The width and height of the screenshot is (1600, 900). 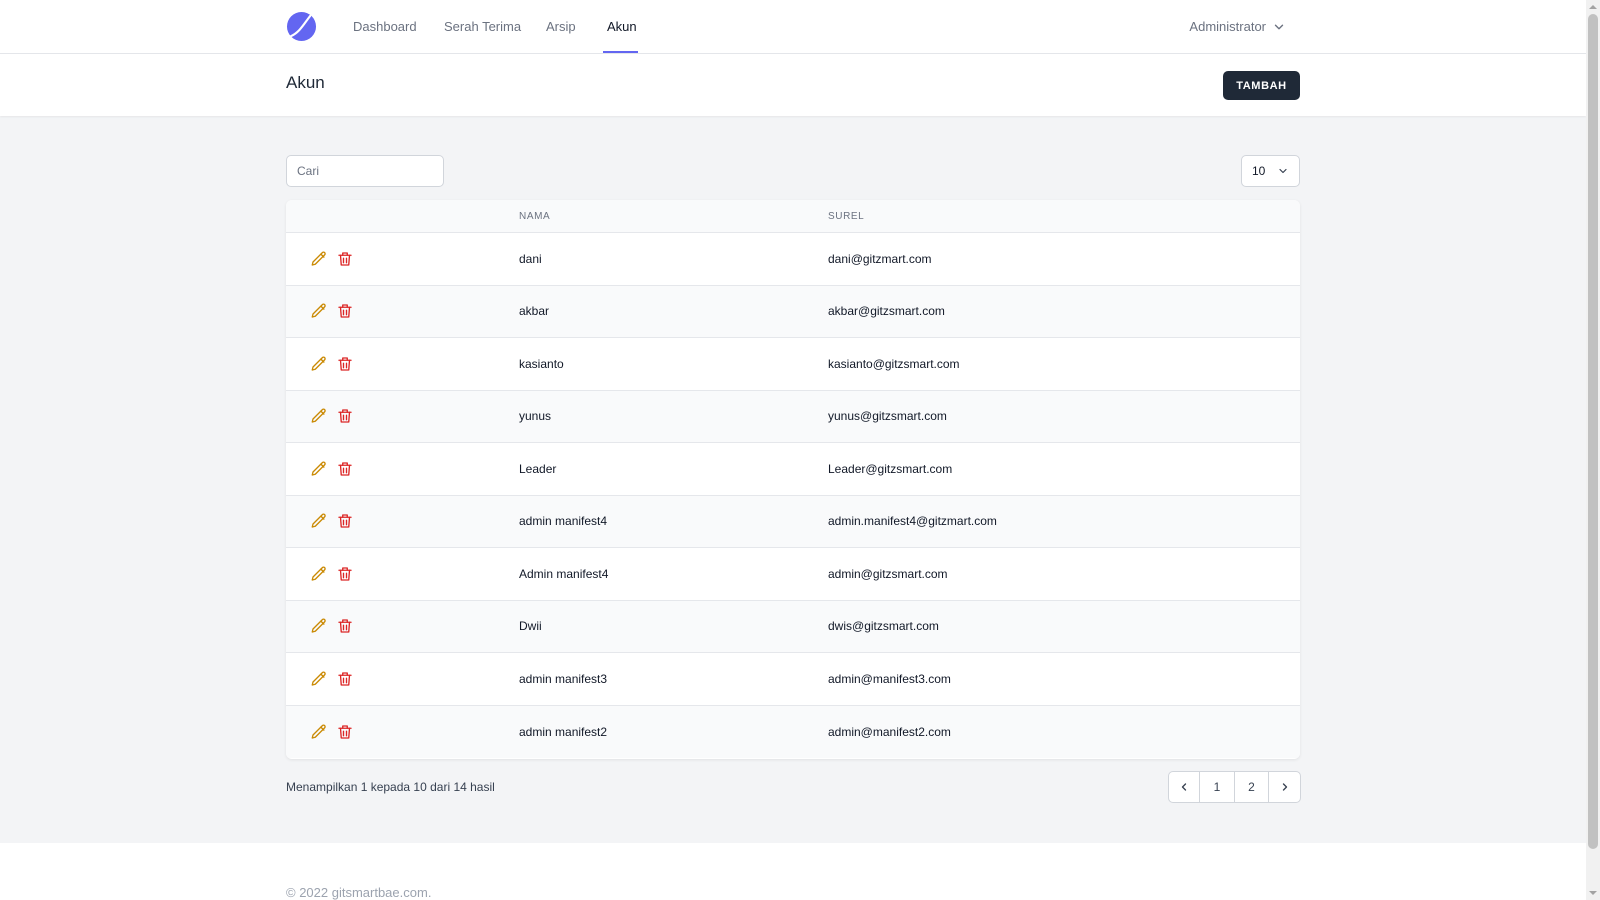 What do you see at coordinates (535, 416) in the screenshot?
I see `cell-nama: yunus` at bounding box center [535, 416].